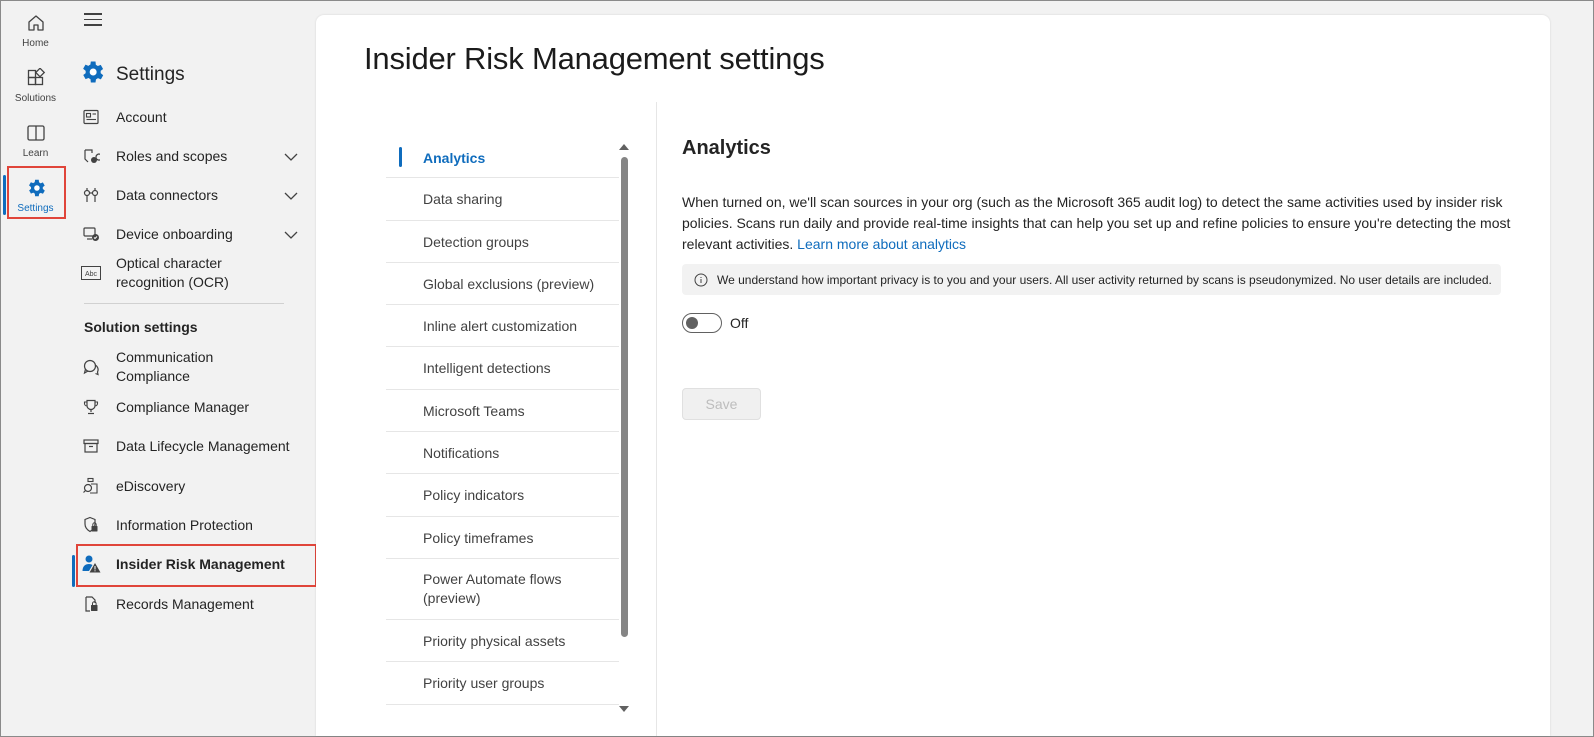  I want to click on nav-divider, so click(184, 303).